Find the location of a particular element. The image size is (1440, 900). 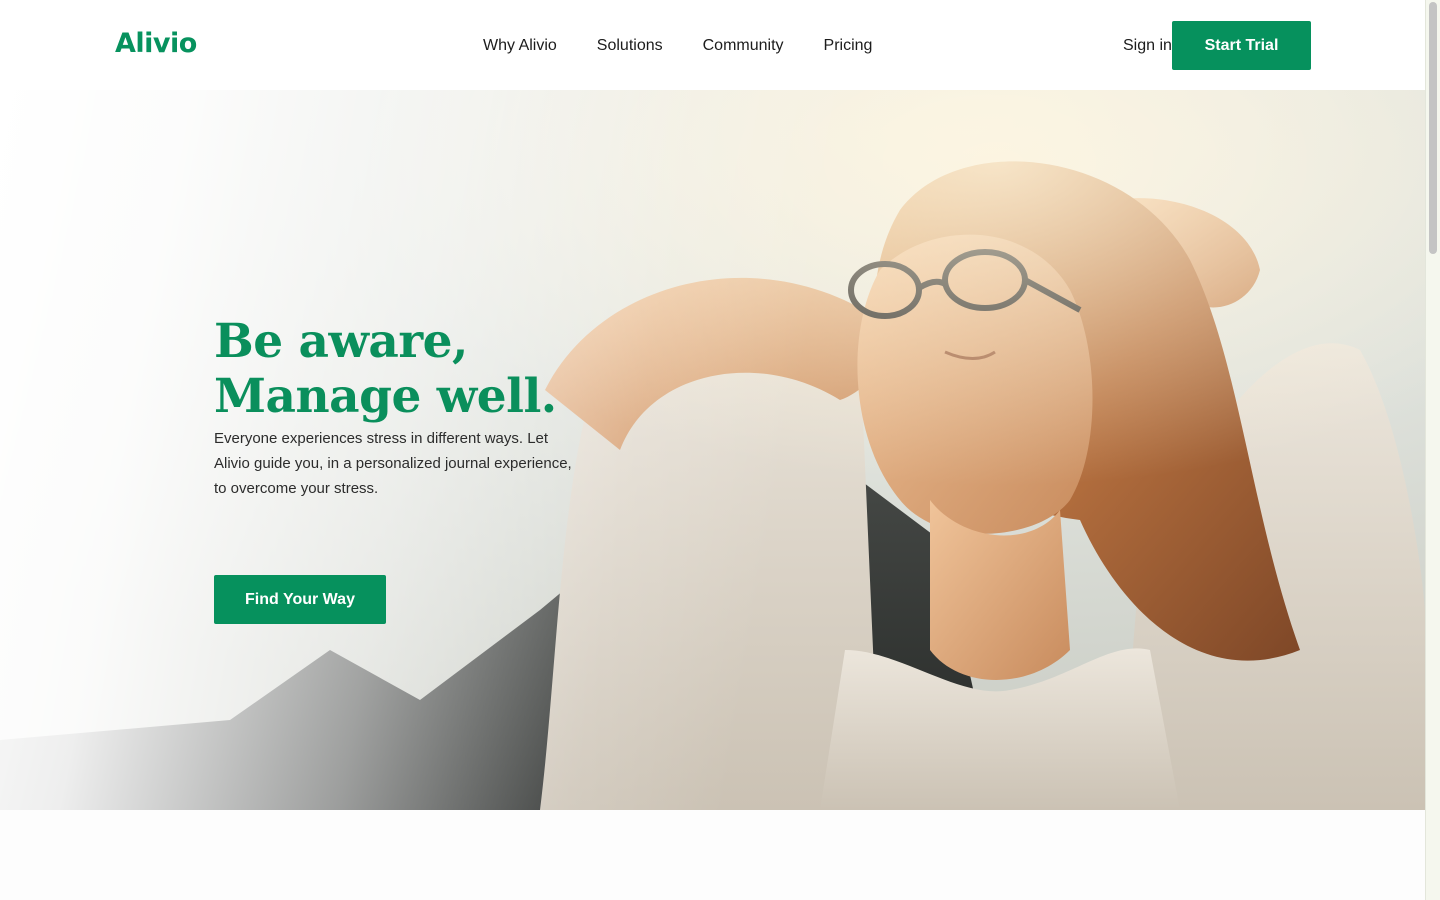

nav-link-pricing: Pricing is located at coordinates (848, 46).